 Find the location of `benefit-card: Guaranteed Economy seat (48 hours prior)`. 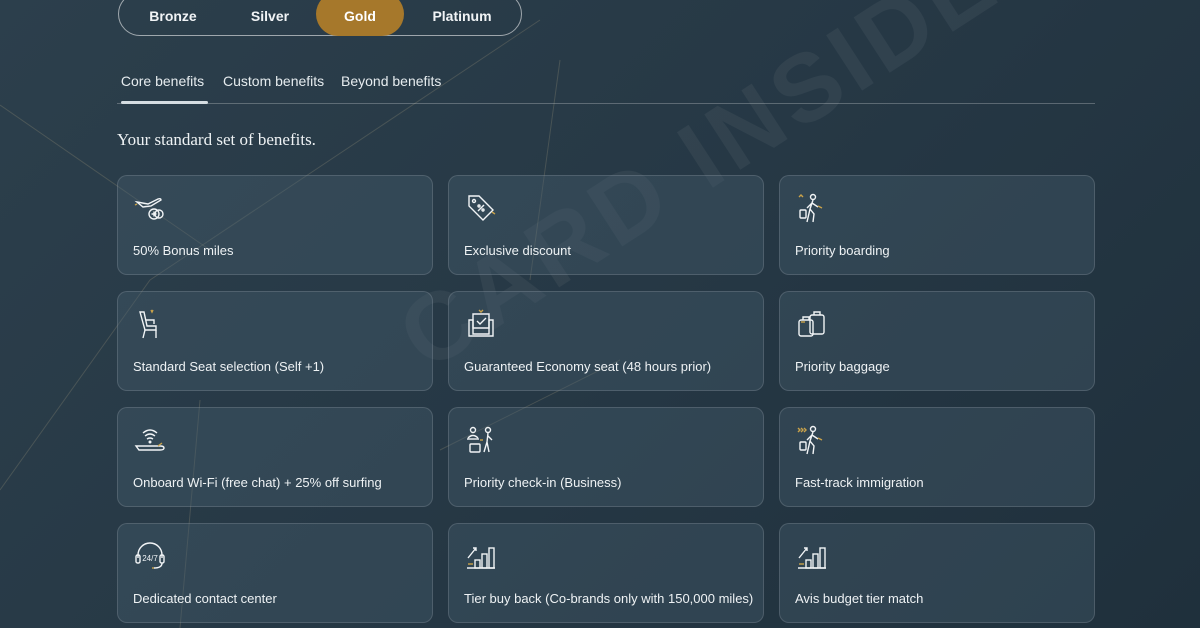

benefit-card: Guaranteed Economy seat (48 hours prior) is located at coordinates (606, 341).